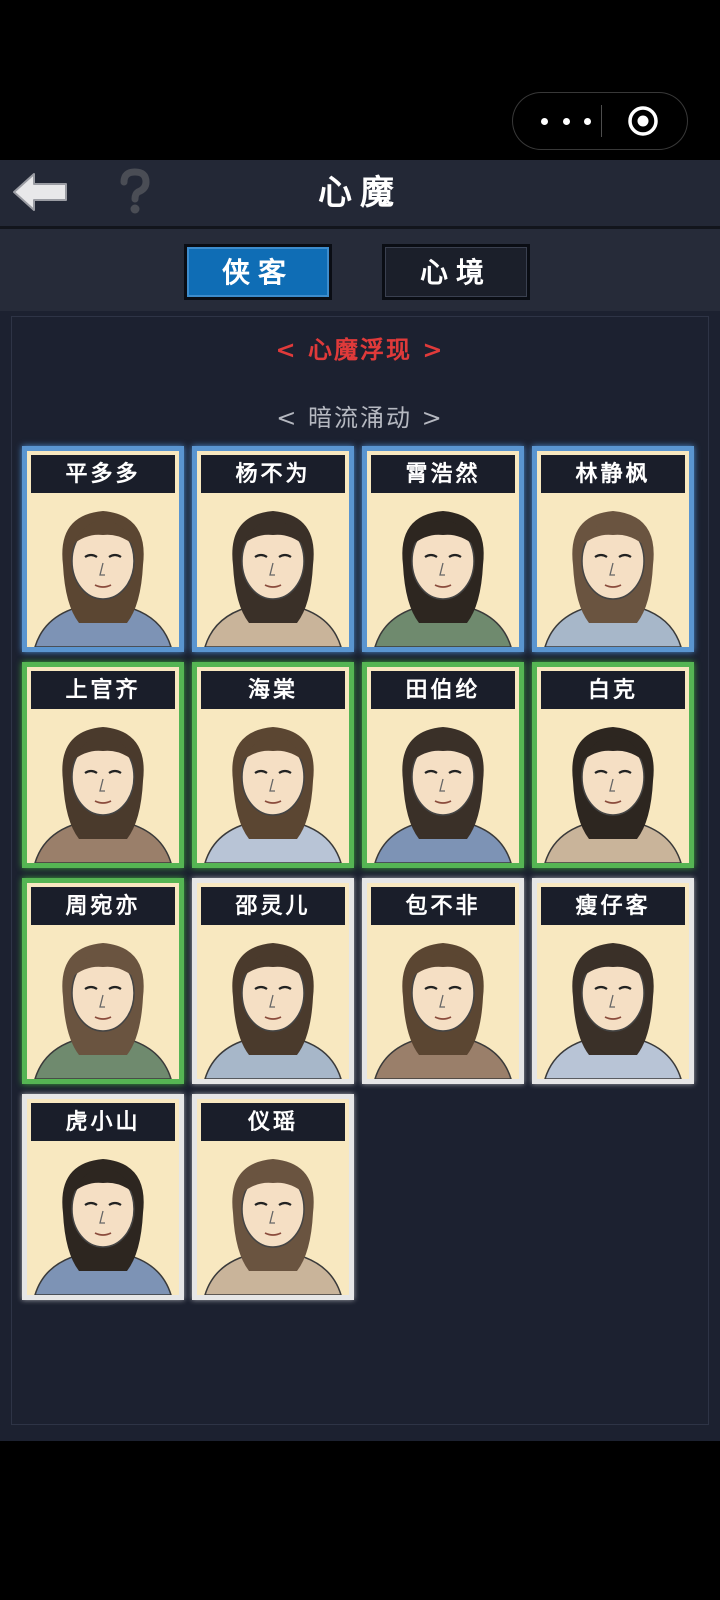 The image size is (720, 1600). I want to click on character-name: 海棠, so click(273, 690).